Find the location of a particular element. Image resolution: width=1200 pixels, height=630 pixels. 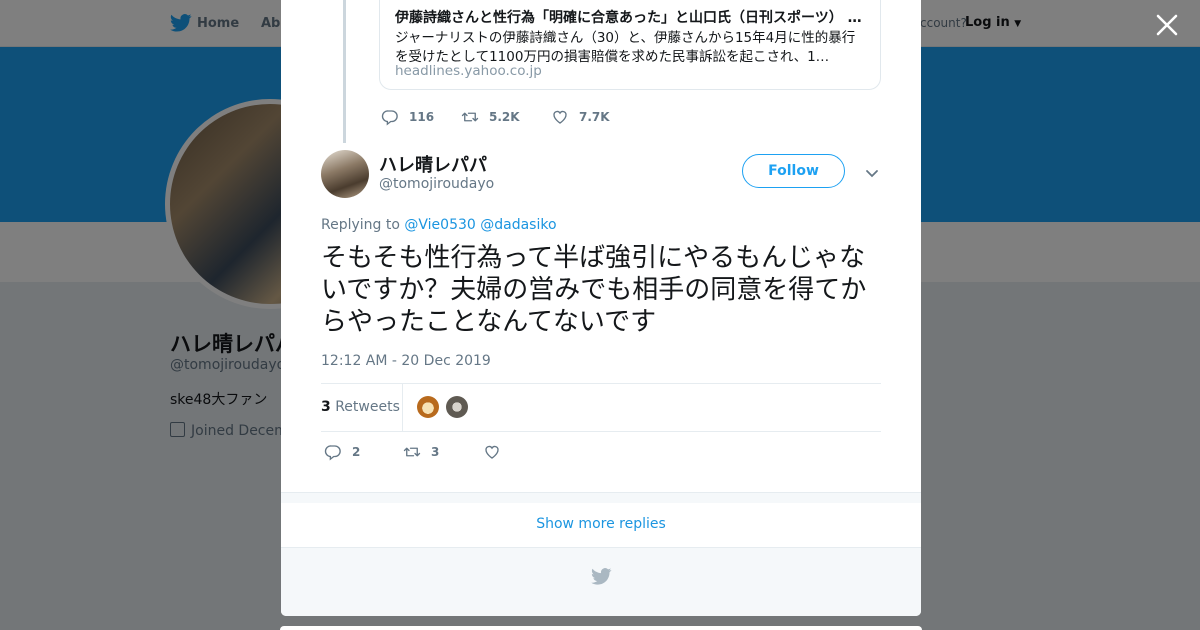

follow-button: Follow is located at coordinates (793, 171).